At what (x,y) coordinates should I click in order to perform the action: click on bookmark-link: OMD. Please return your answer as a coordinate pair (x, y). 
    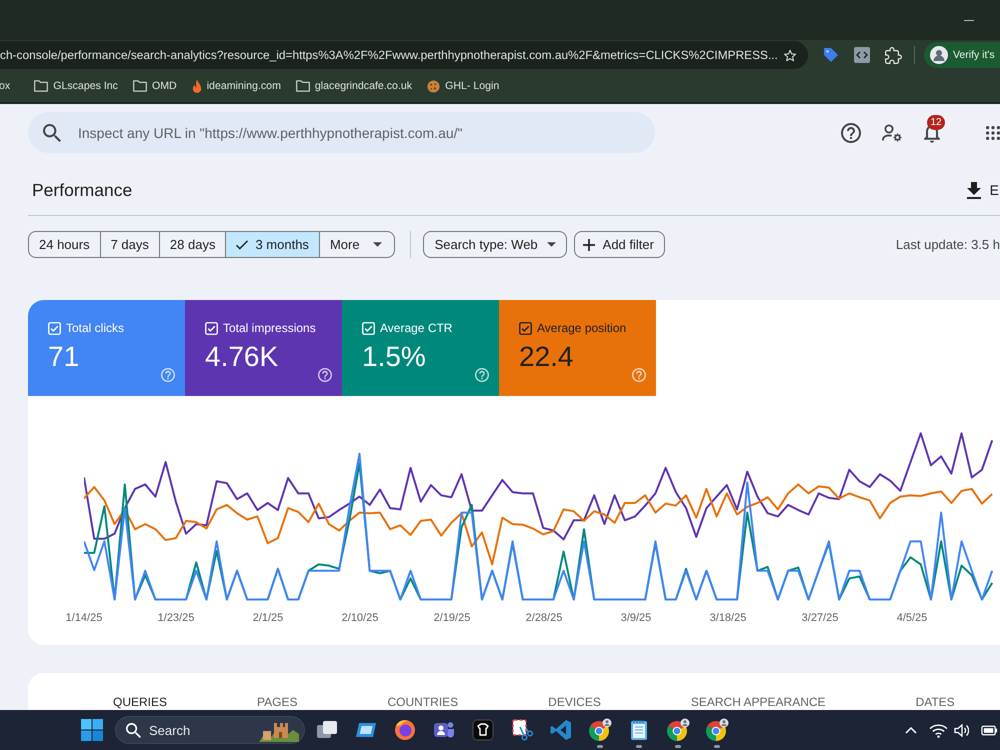
    Looking at the image, I should click on (154, 86).